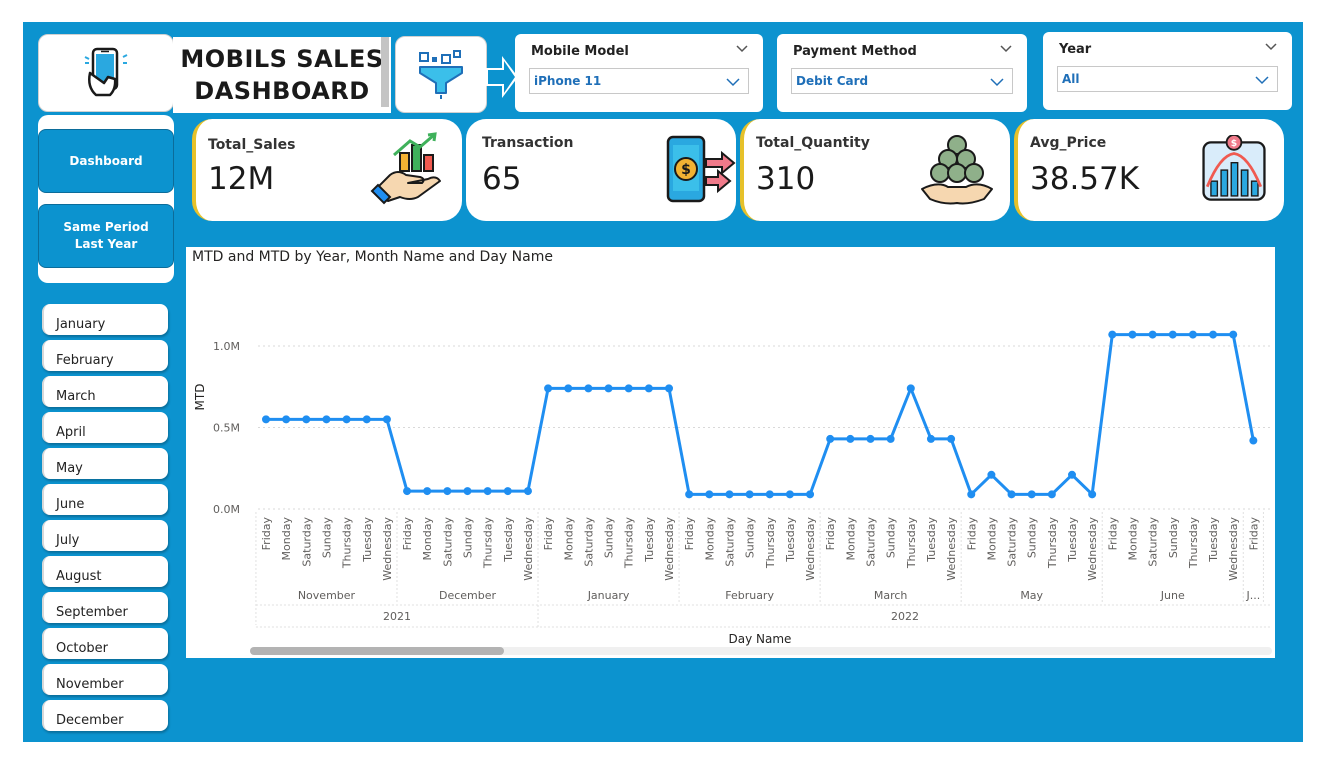  Describe the element at coordinates (327, 595) in the screenshot. I see `month-label: November` at that location.